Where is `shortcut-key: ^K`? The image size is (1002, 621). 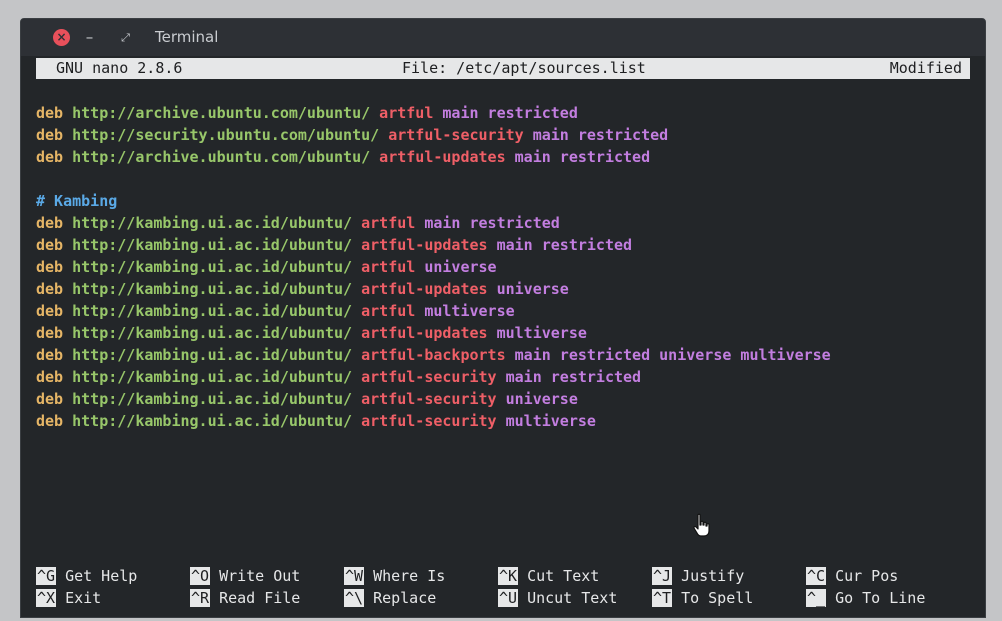 shortcut-key: ^K is located at coordinates (508, 576).